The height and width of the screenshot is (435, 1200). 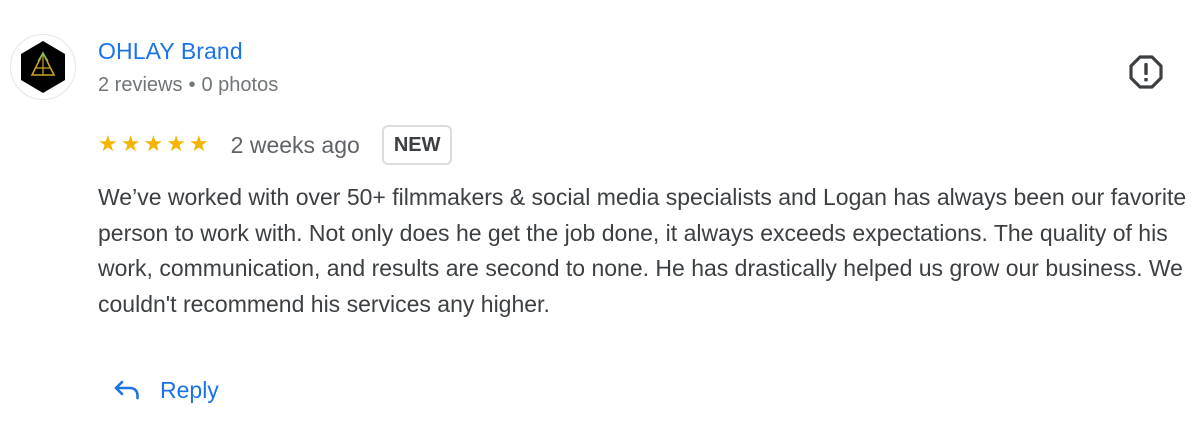 What do you see at coordinates (127, 390) in the screenshot?
I see `reply-arrow-icon` at bounding box center [127, 390].